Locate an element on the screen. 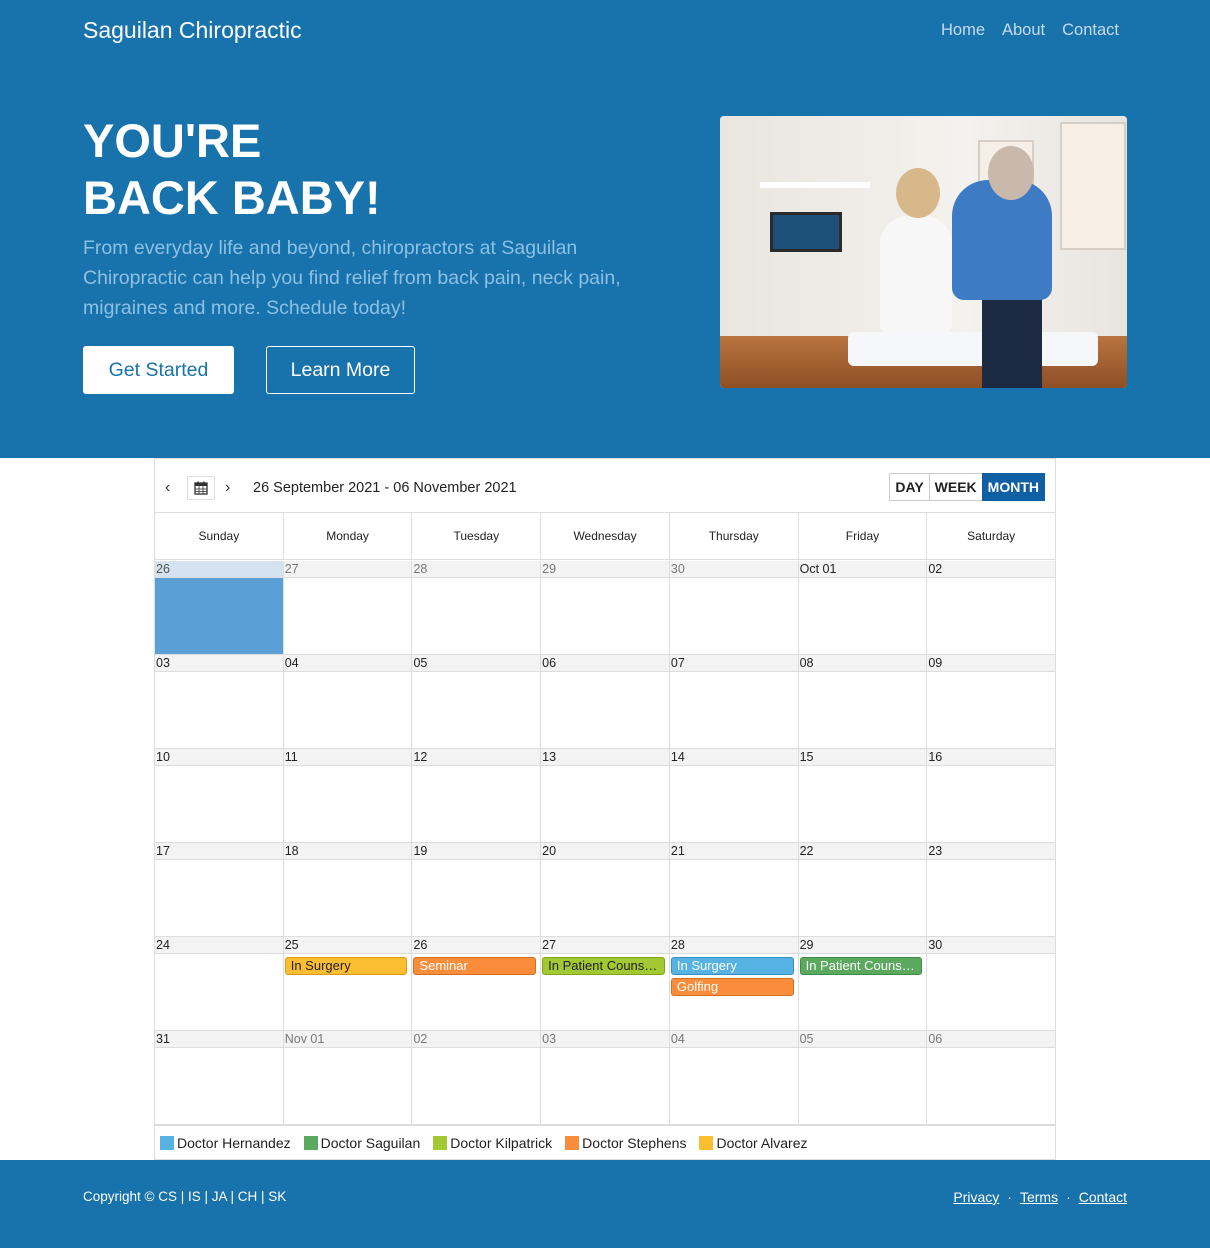 The height and width of the screenshot is (1248, 1210). day-cell: 28 In Surgery Golfing is located at coordinates (734, 983).